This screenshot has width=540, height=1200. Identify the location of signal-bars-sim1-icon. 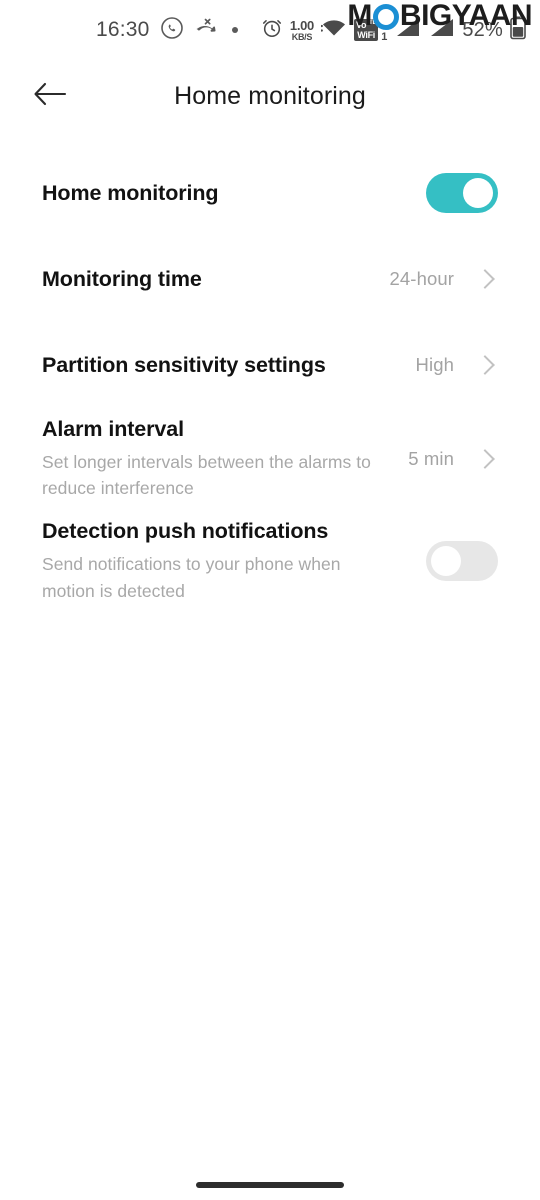
(407, 30).